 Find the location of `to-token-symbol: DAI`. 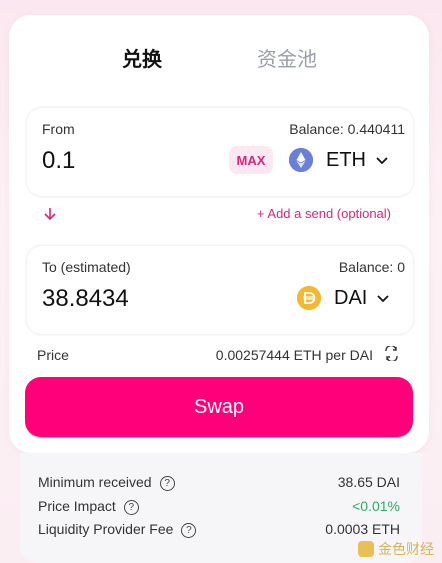

to-token-symbol: DAI is located at coordinates (351, 297).